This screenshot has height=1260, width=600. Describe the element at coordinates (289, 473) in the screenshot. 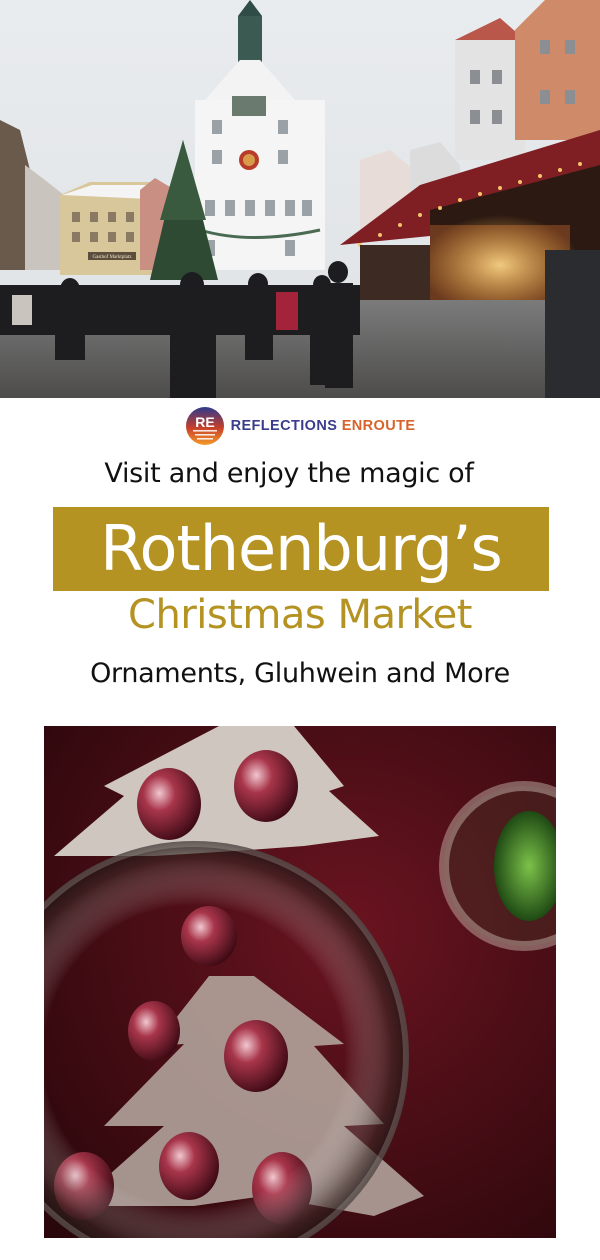

I see `intro-line: Visit and enjoy the magic of` at that location.